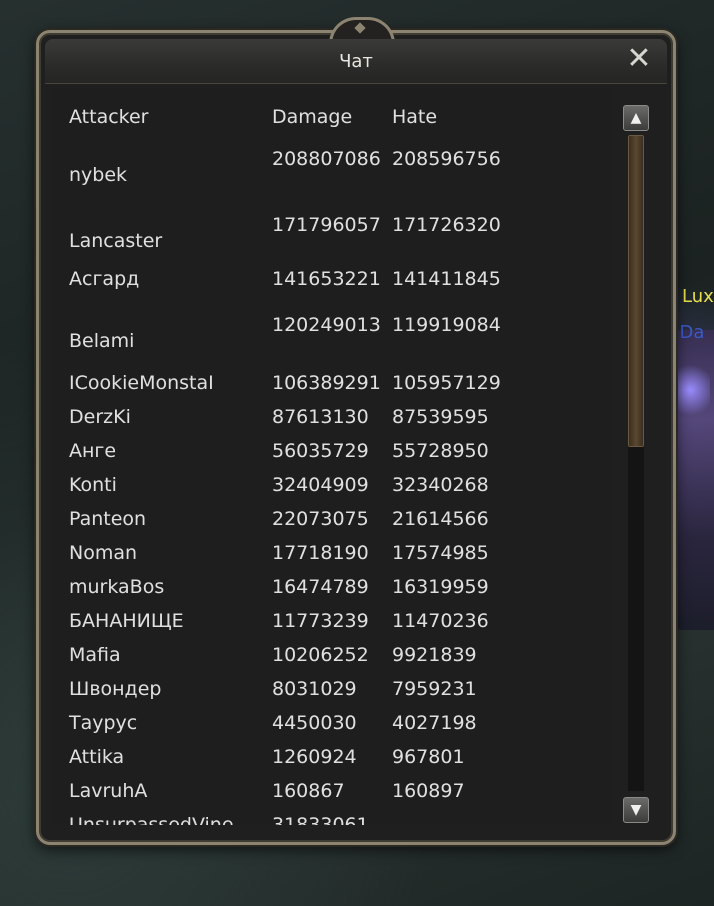 This screenshot has height=906, width=714. I want to click on table-row: Lancaster 171796057 171726320, so click(319, 241).